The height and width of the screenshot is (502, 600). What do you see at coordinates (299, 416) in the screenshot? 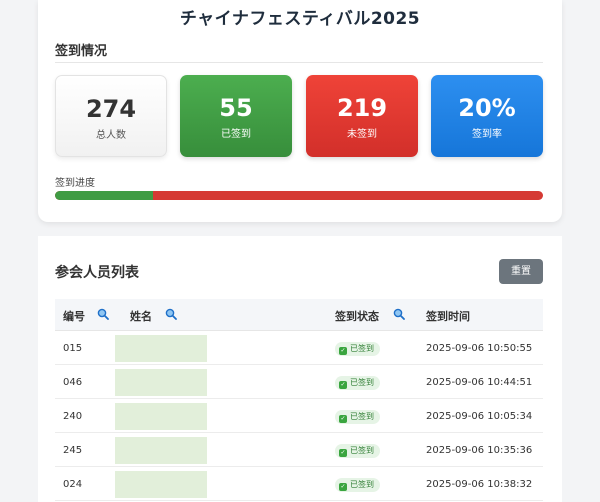
I see `table-row: 240 ✓ 已签到 2025-09-06 10:05:34` at bounding box center [299, 416].